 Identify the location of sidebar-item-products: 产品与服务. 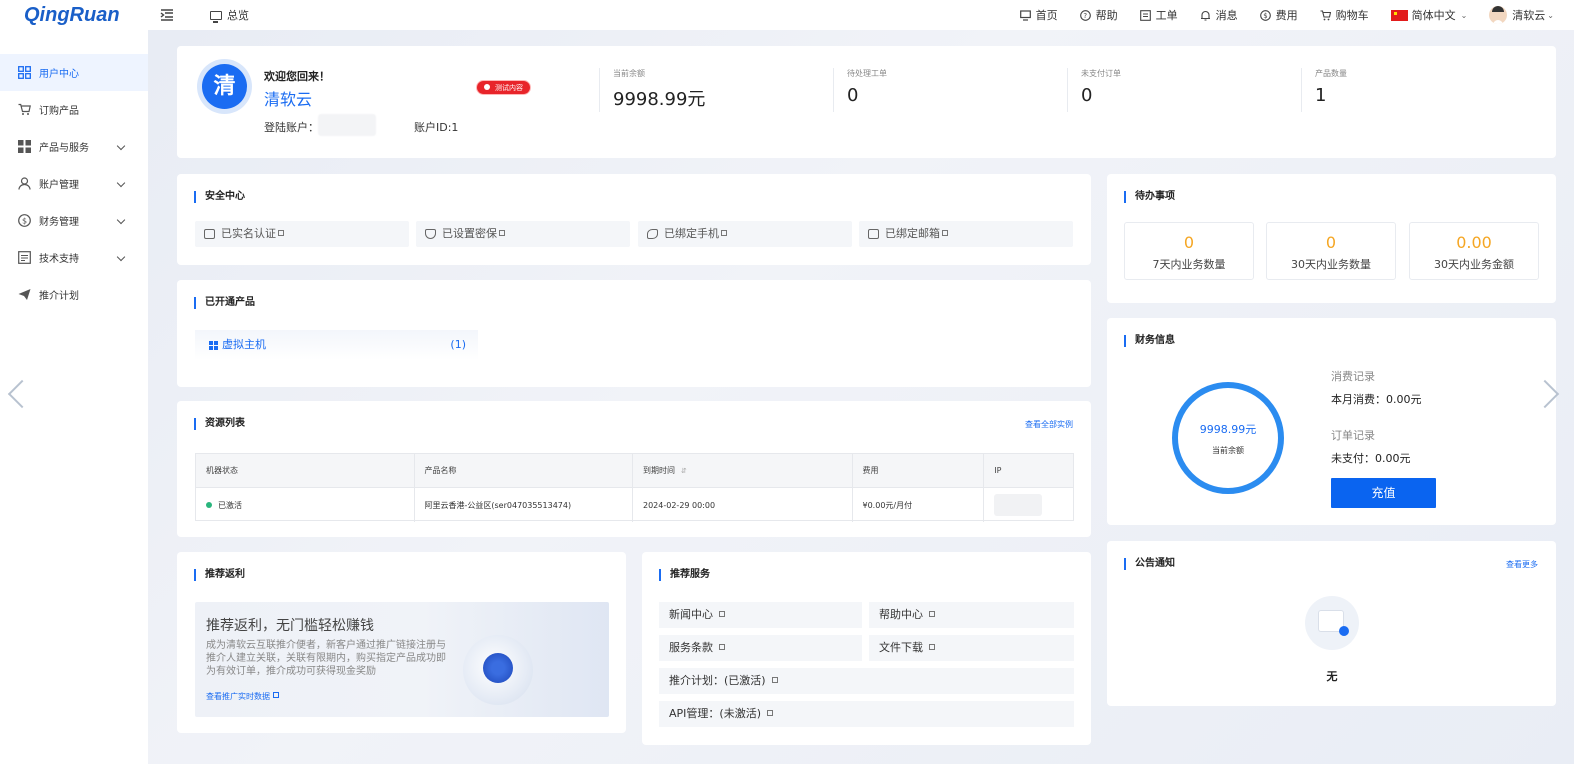
(74, 146).